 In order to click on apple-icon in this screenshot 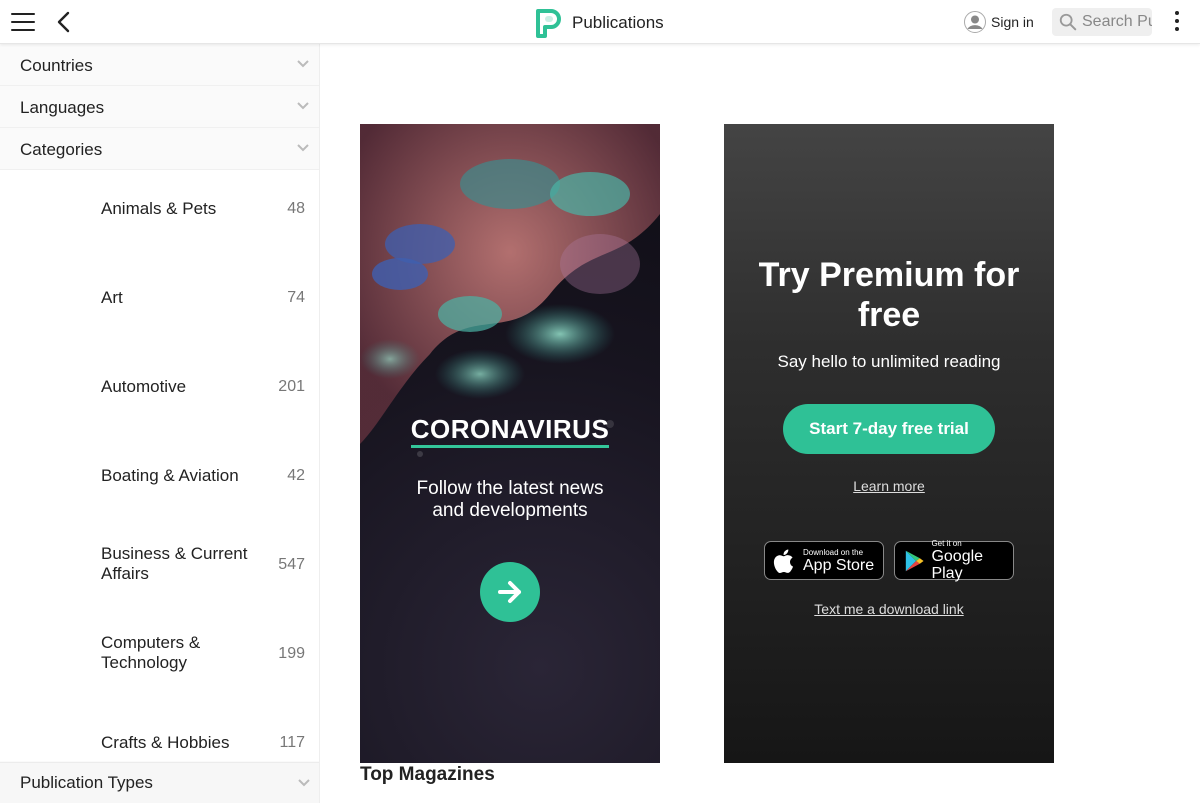, I will do `click(783, 561)`.